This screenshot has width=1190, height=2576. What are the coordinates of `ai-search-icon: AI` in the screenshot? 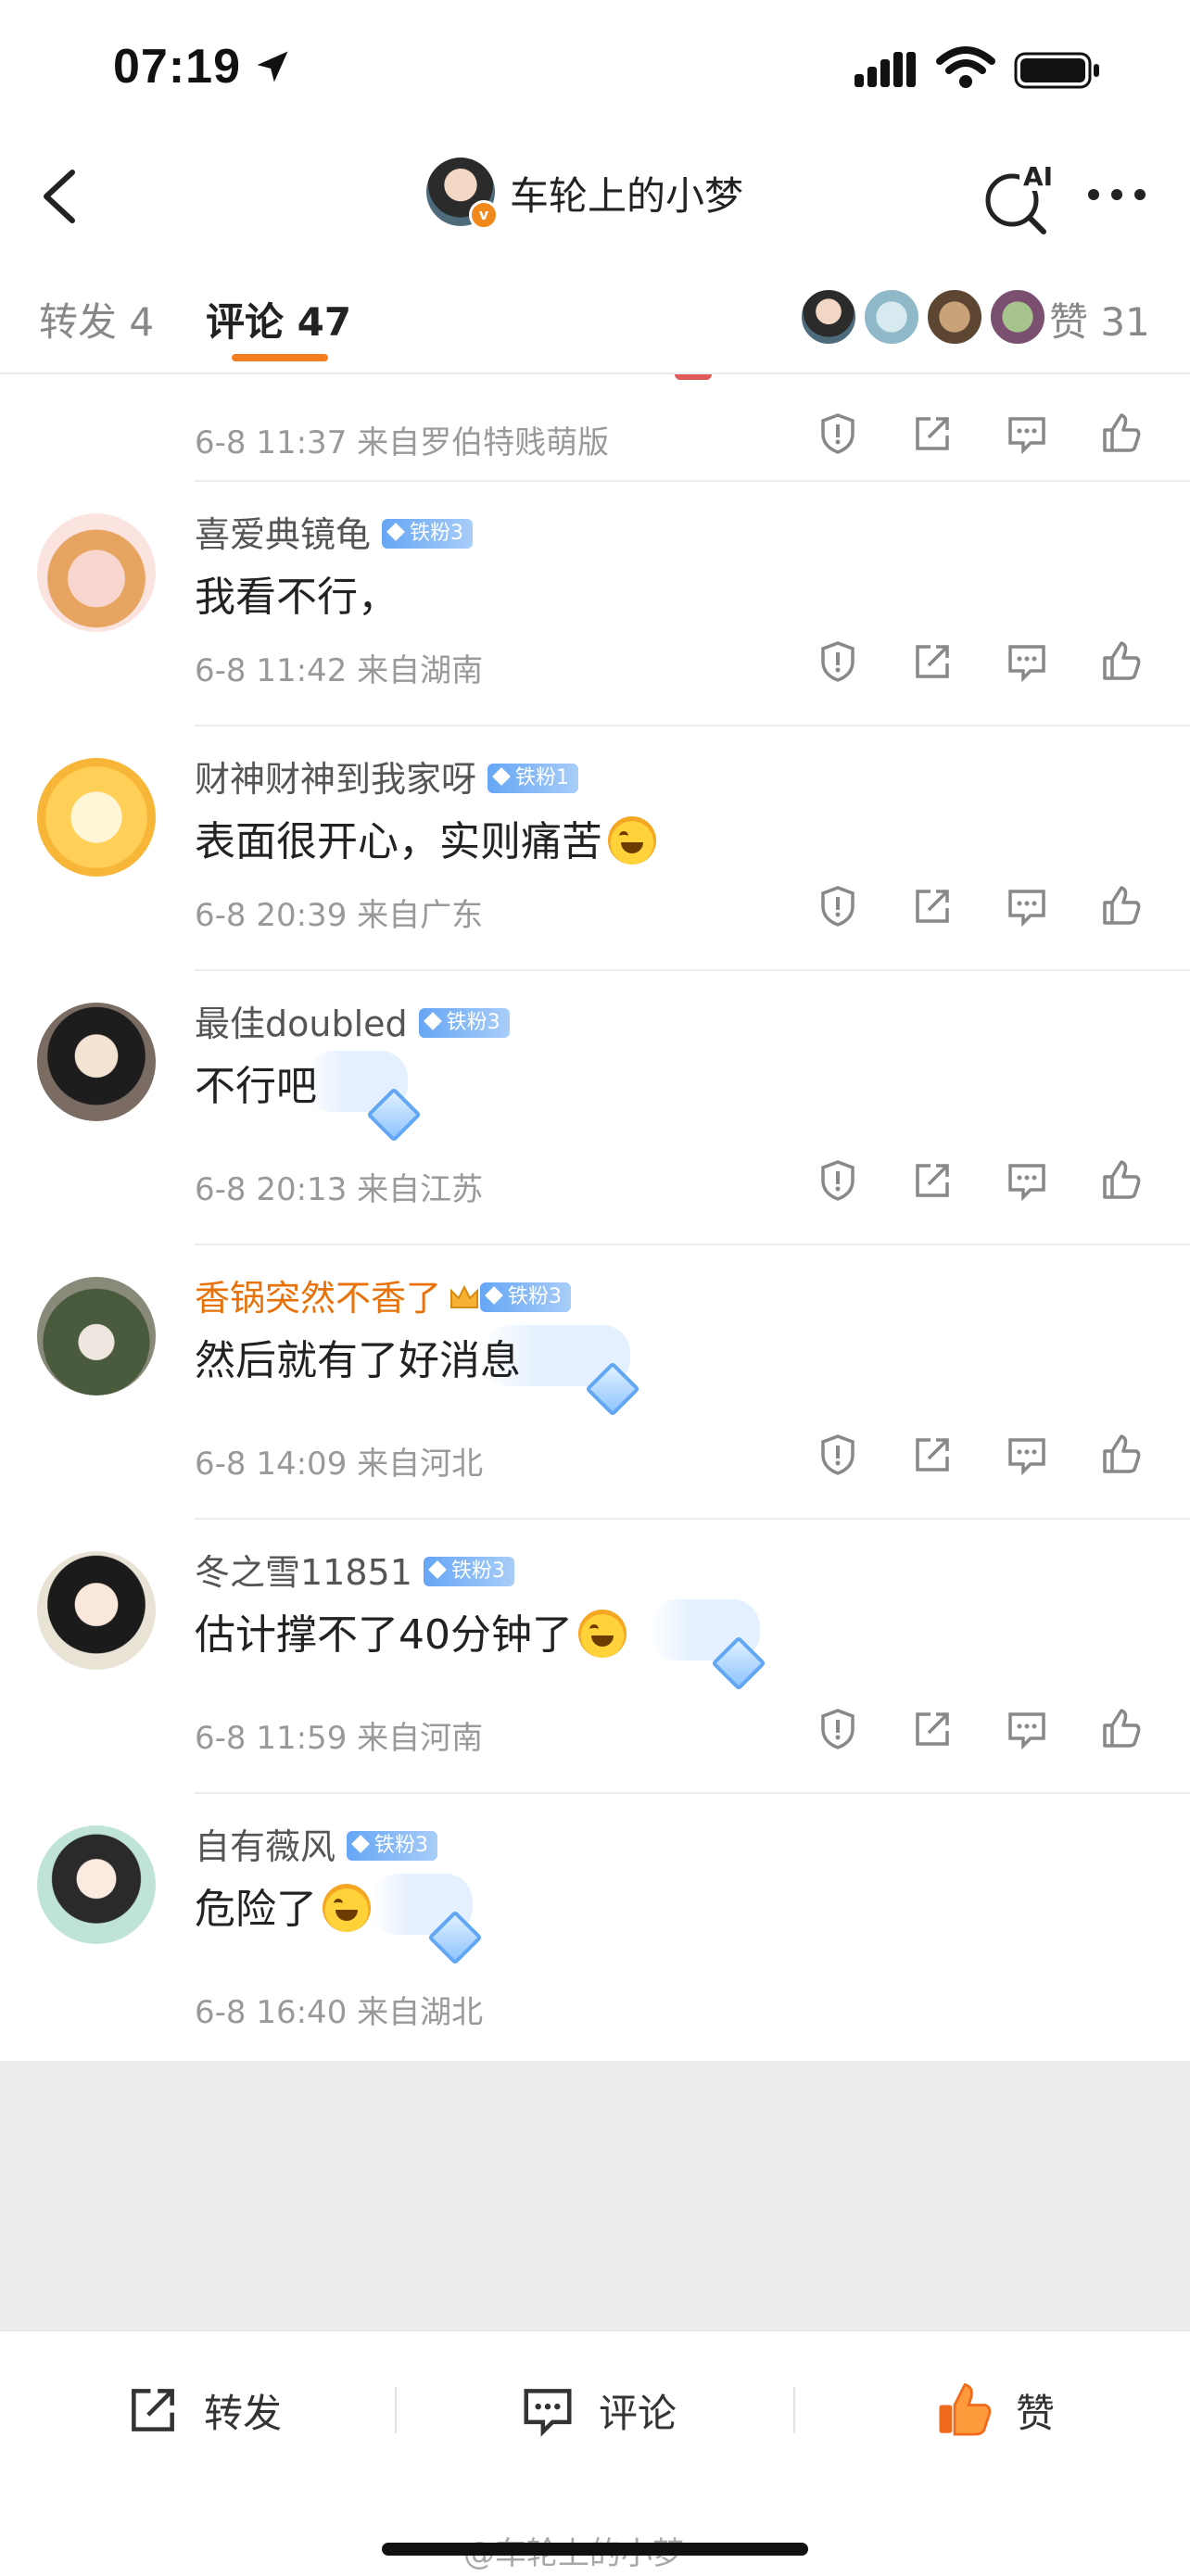 It's located at (1018, 197).